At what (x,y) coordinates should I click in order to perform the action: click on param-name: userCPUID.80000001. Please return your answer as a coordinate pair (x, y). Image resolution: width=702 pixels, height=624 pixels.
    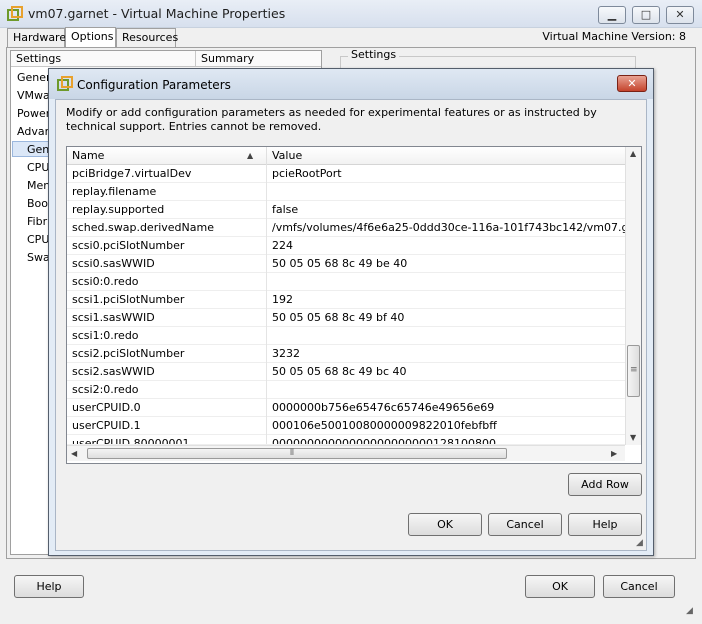
    Looking at the image, I should click on (167, 439).